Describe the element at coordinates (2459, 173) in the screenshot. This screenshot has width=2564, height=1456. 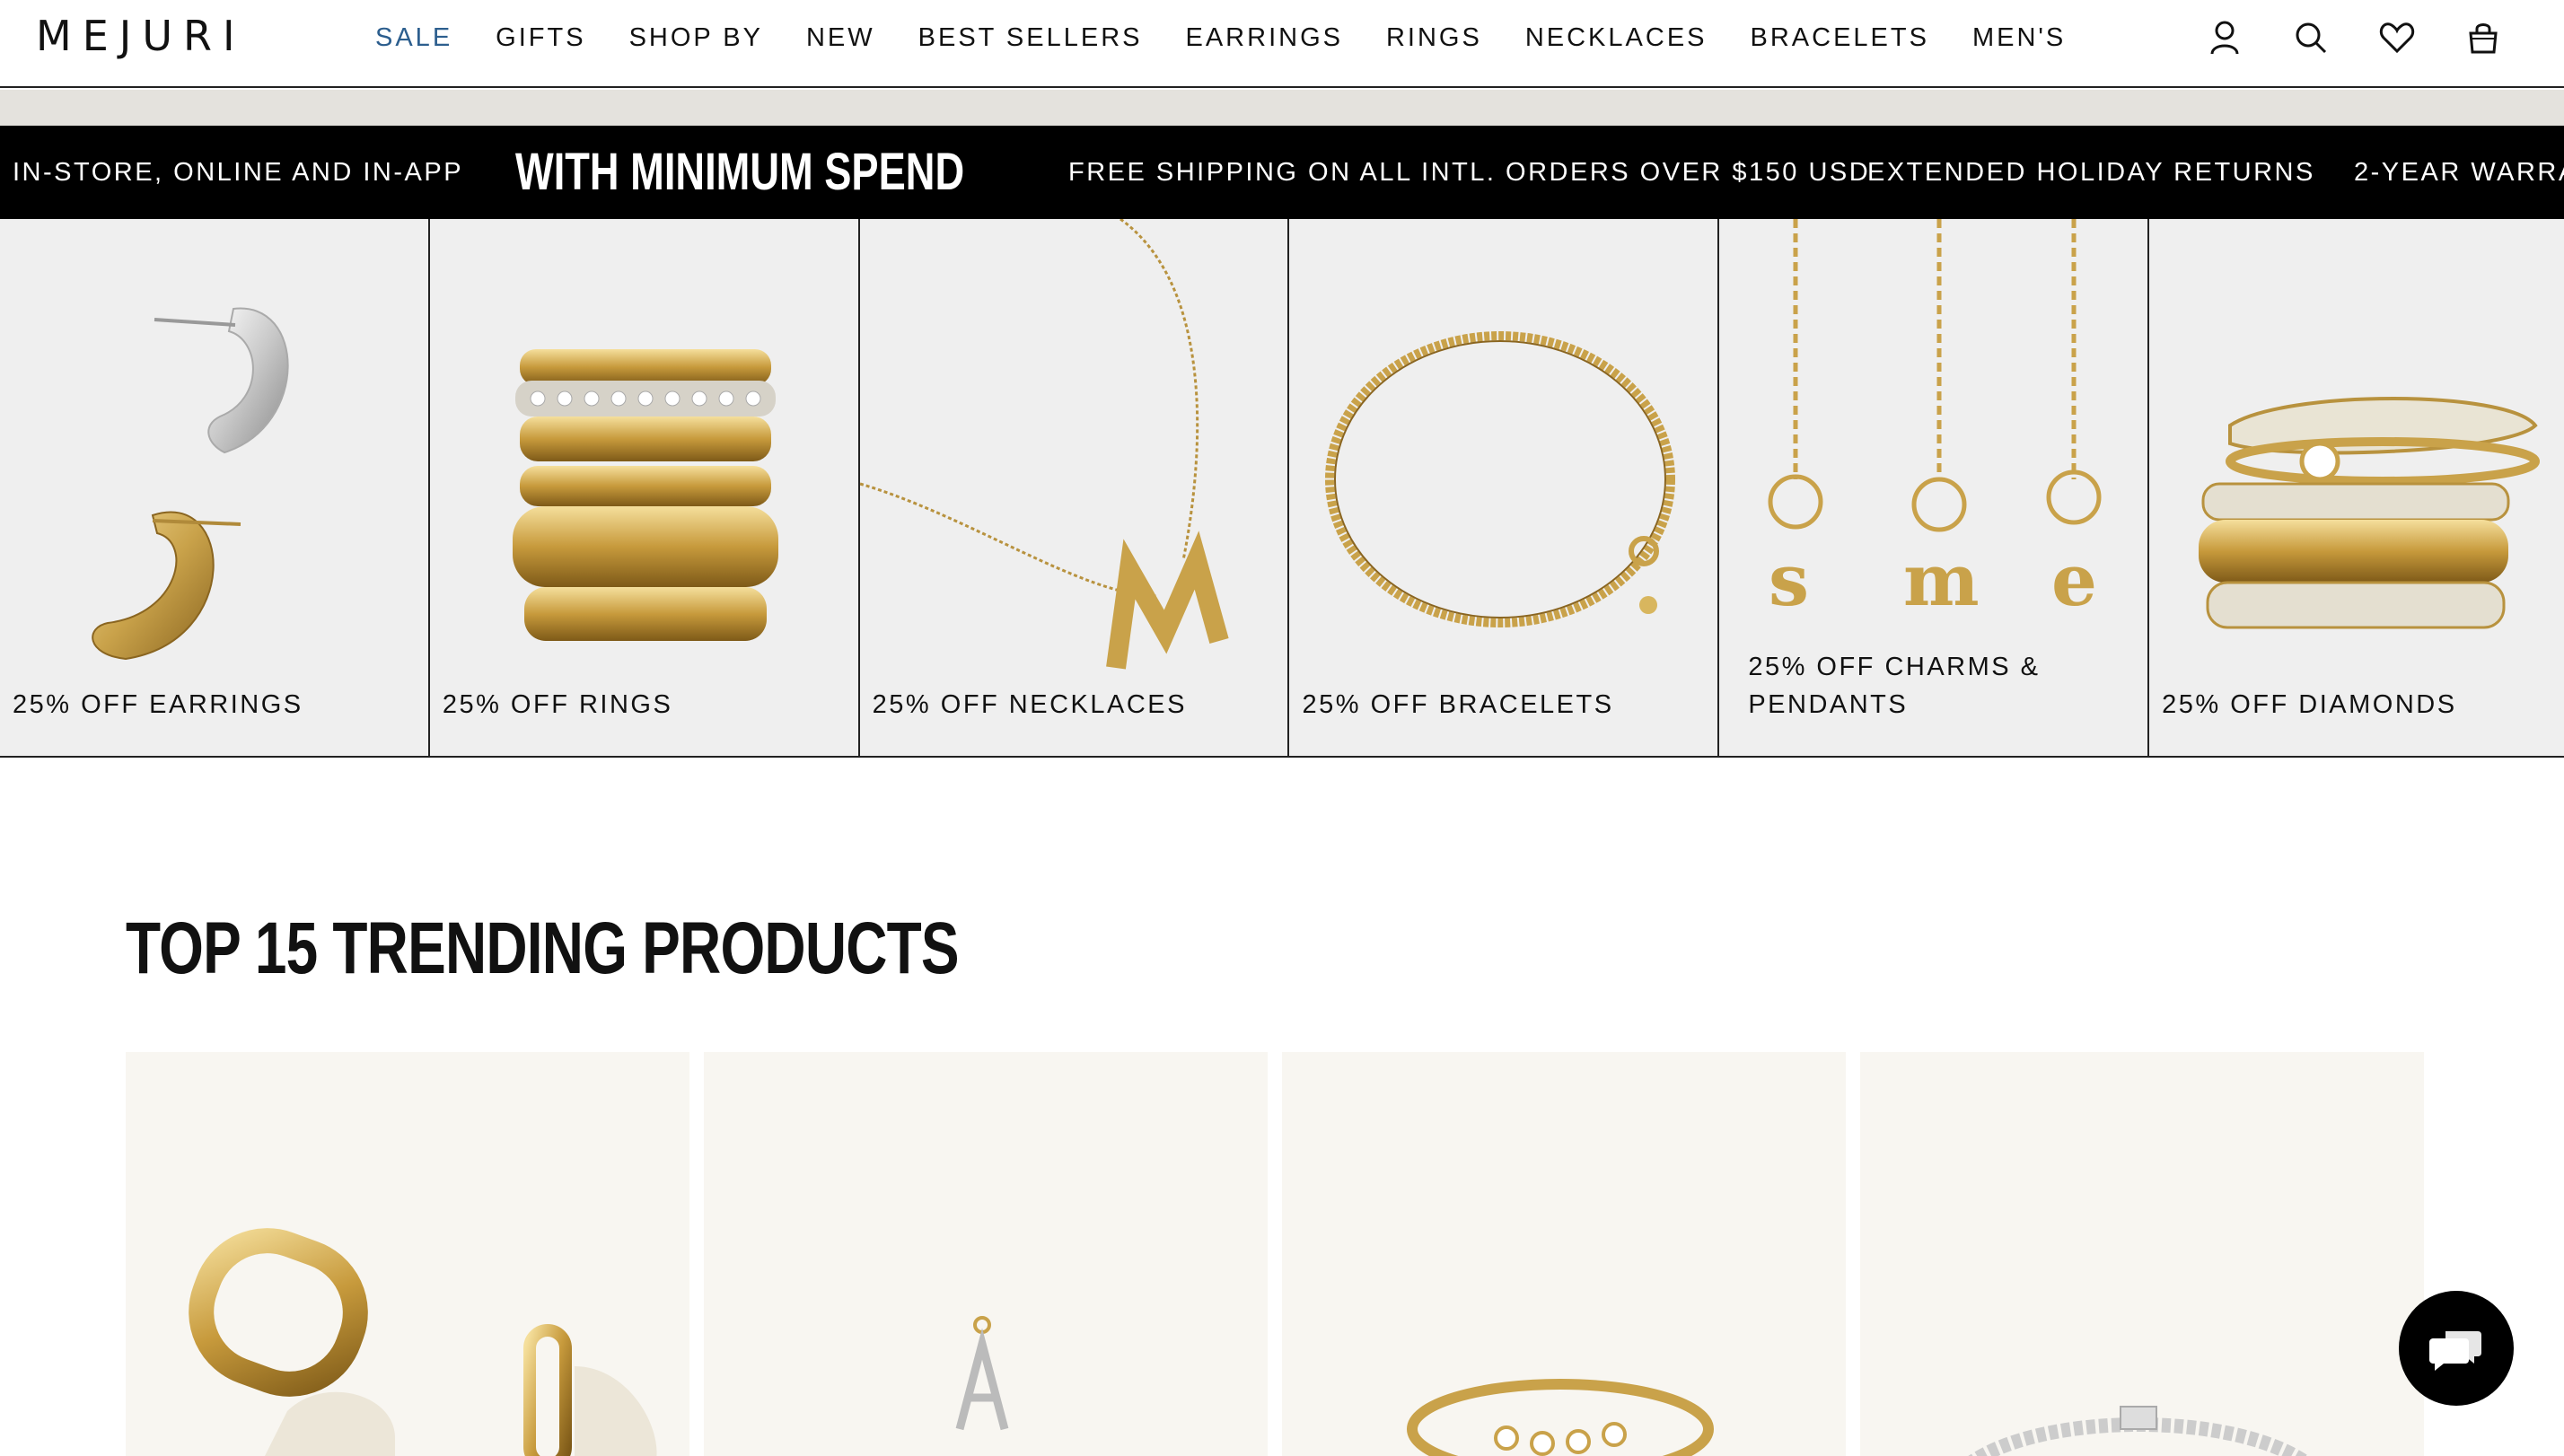
I see `promo-text: 2-YEAR WARRAN` at that location.